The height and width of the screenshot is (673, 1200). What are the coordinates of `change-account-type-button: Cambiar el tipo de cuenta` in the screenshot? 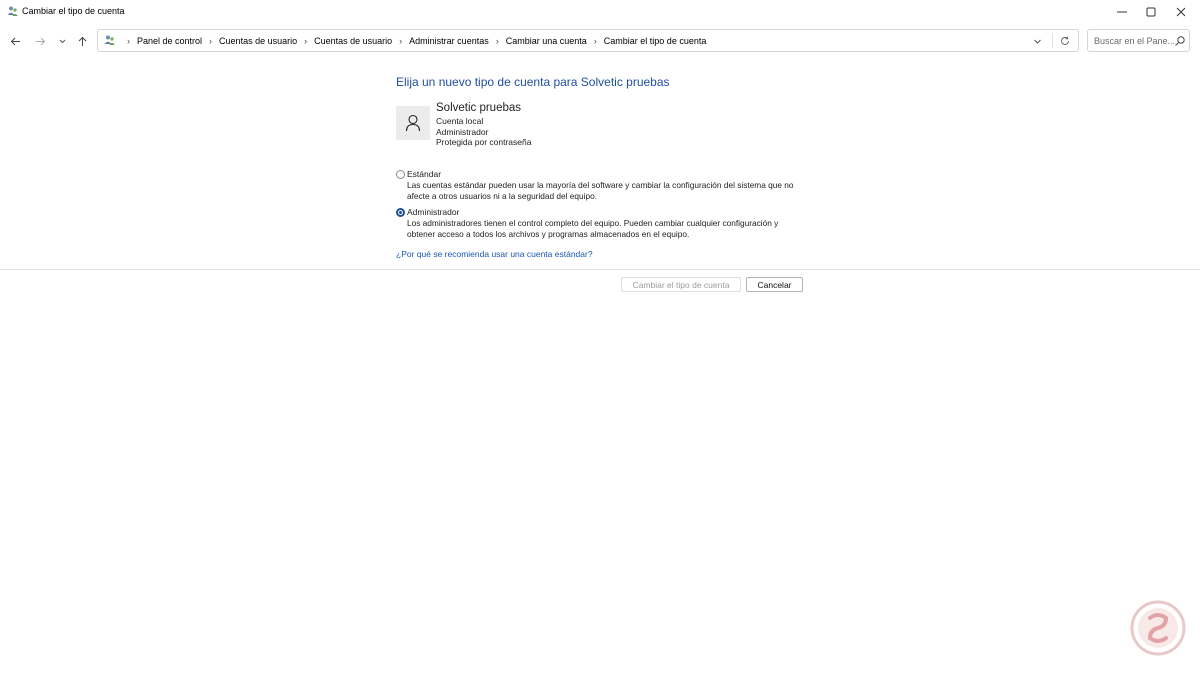 It's located at (681, 284).